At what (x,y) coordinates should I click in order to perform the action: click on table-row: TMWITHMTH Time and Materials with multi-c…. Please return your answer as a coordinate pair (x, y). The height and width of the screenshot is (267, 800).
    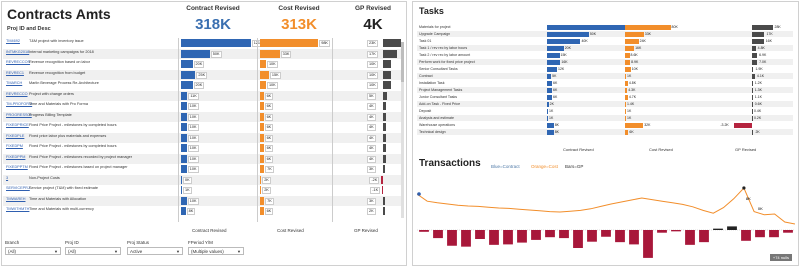
    Looking at the image, I should click on (202, 211).